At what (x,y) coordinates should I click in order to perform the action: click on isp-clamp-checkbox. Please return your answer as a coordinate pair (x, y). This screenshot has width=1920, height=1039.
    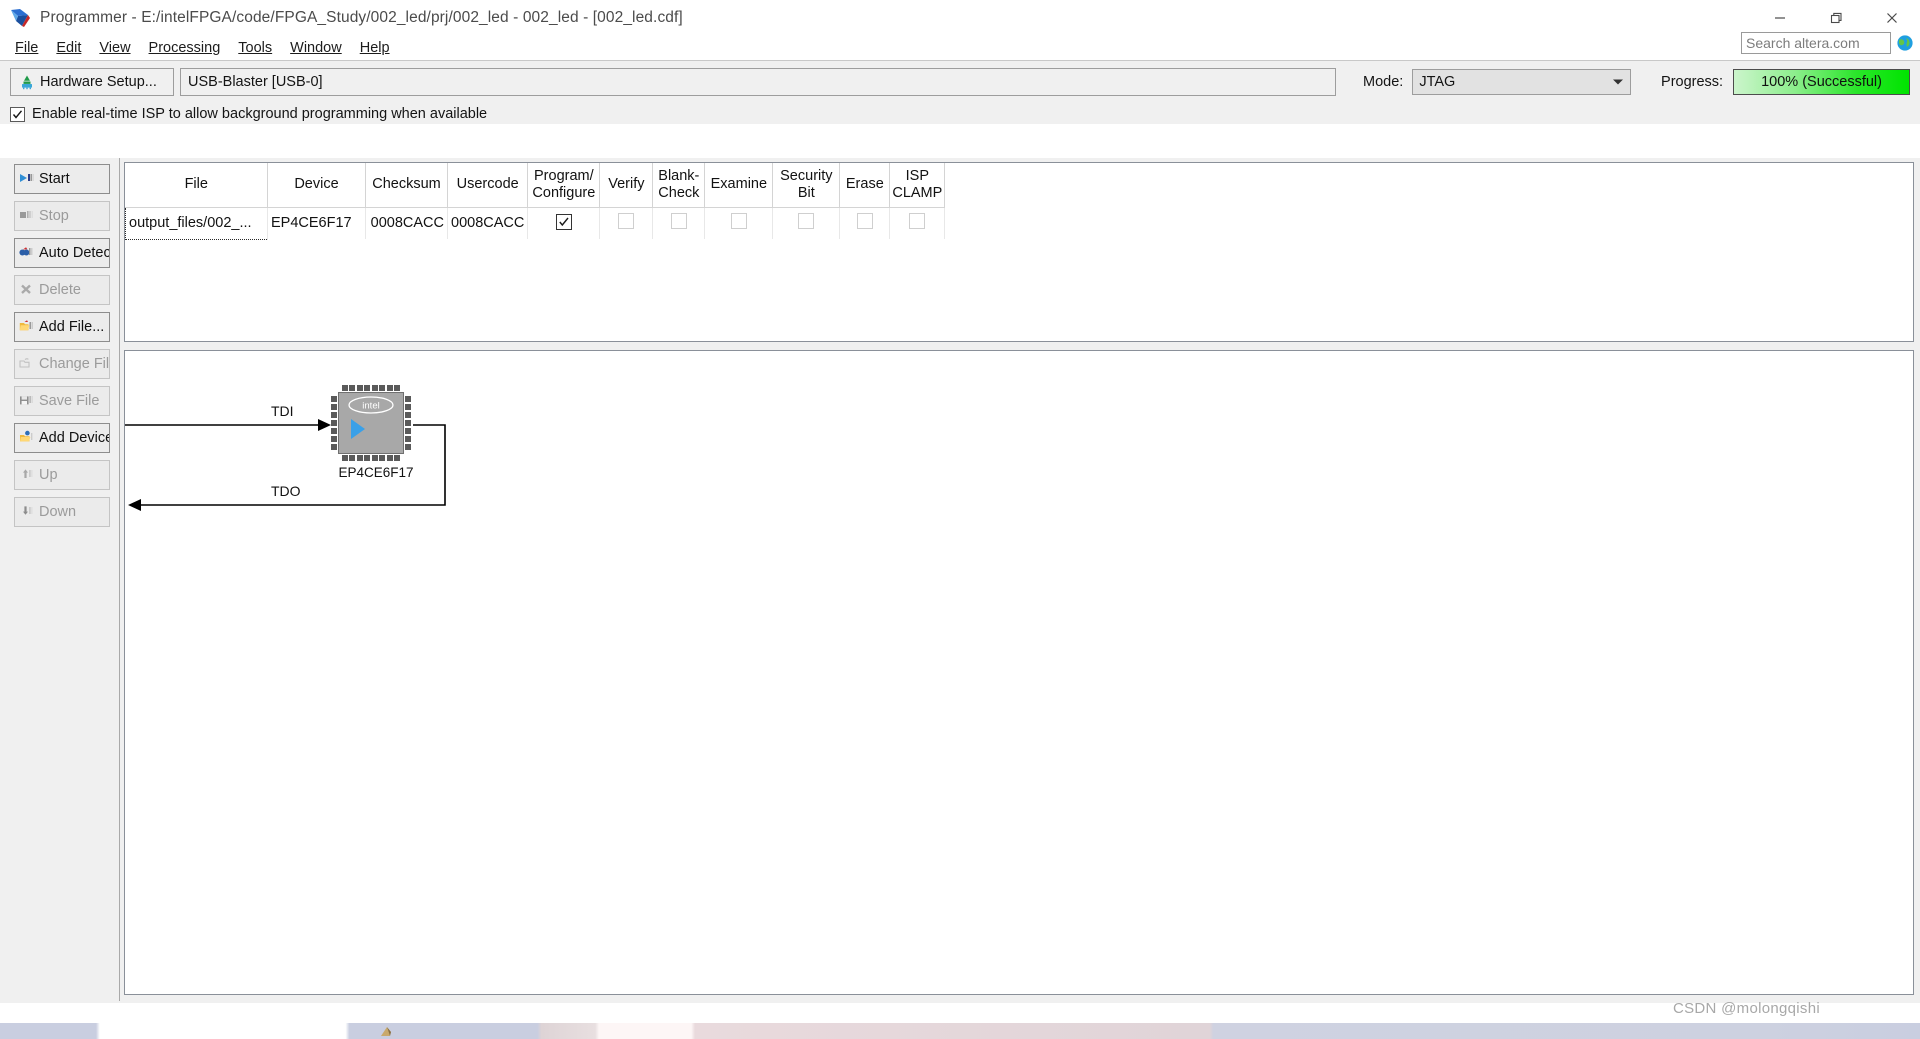
    Looking at the image, I should click on (917, 221).